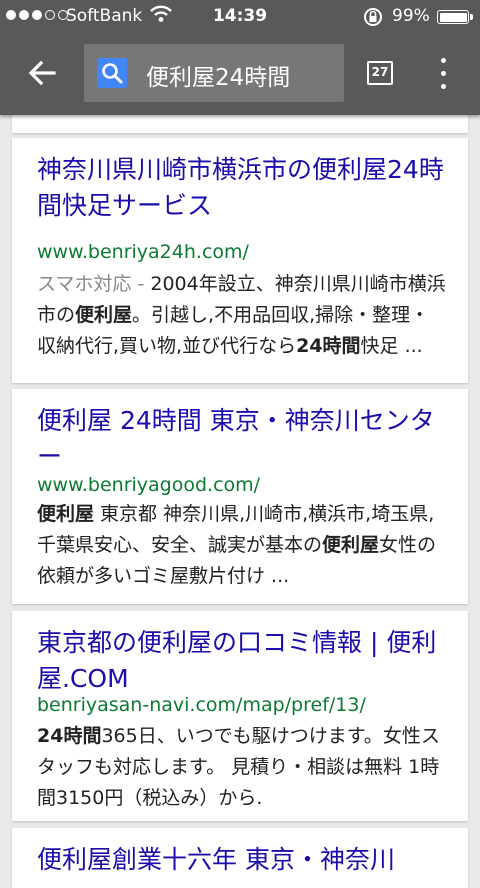 This screenshot has height=888, width=480. I want to click on result-url: benriyasan-navi.com/map/pref/13/, so click(201, 705).